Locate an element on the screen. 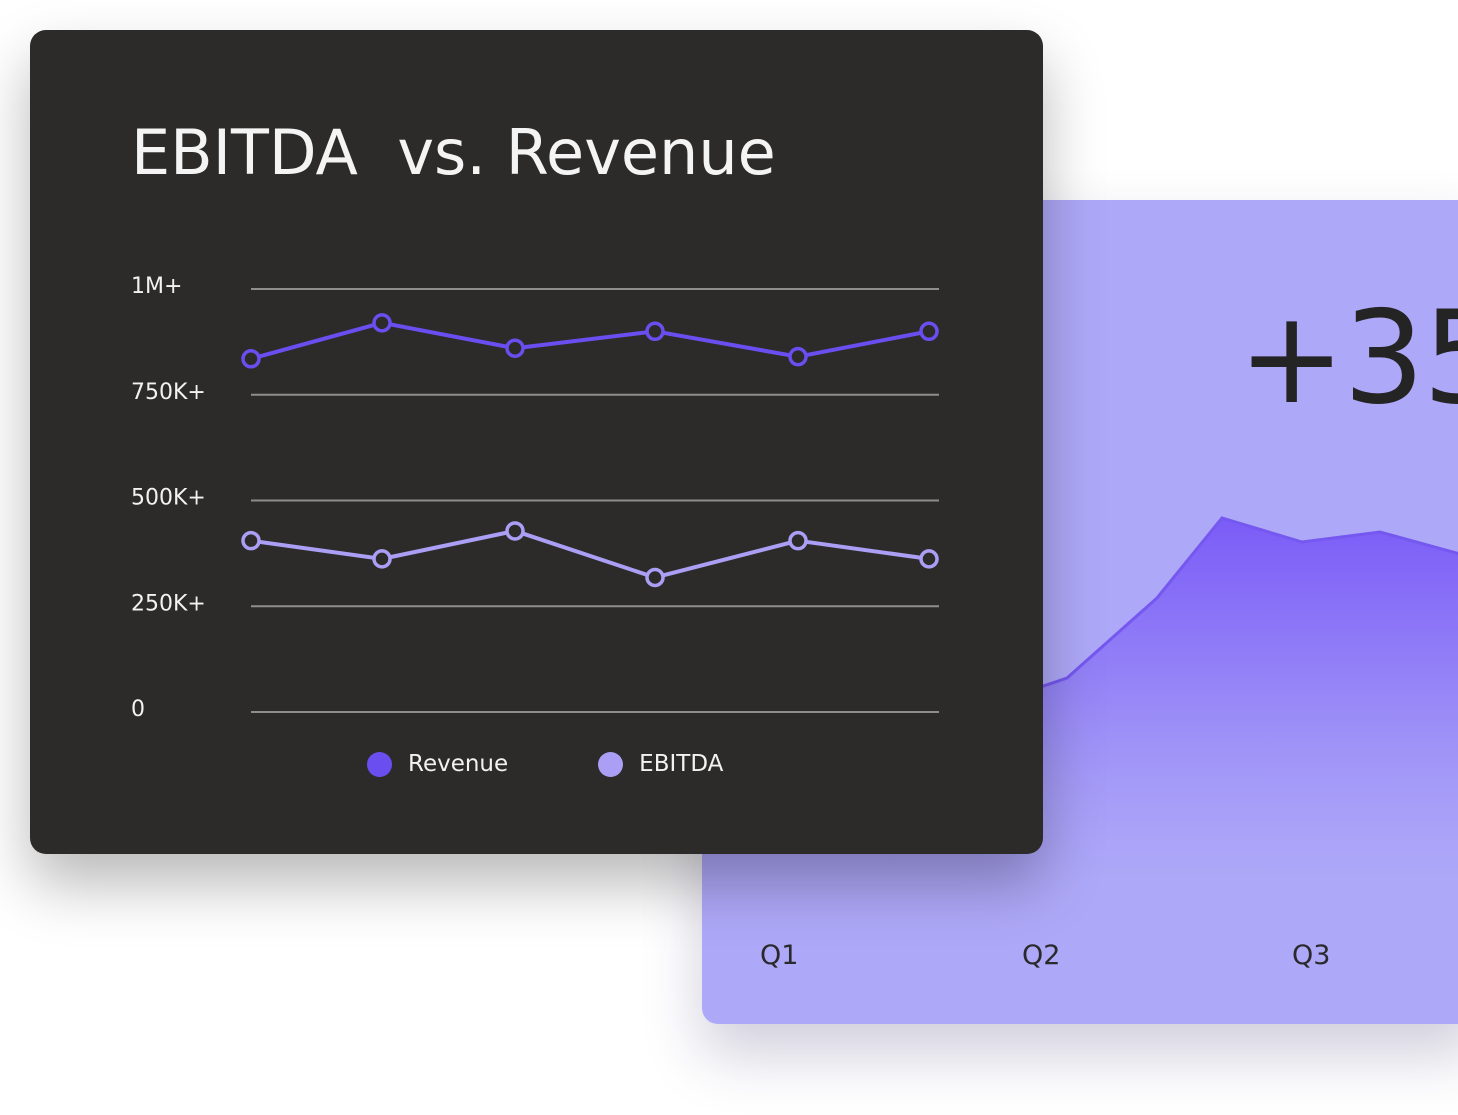 The width and height of the screenshot is (1458, 1115). series-line-ebitda is located at coordinates (590, 554).